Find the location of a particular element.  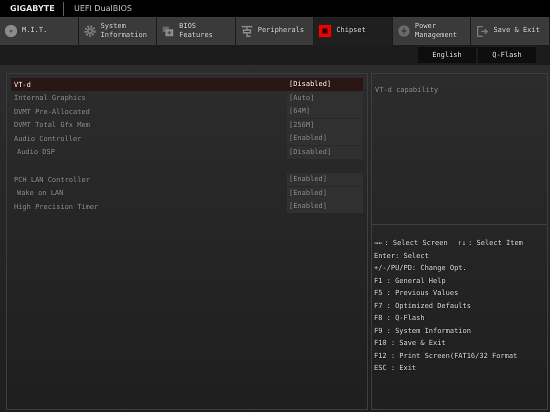

disc-icon is located at coordinates (11, 31).